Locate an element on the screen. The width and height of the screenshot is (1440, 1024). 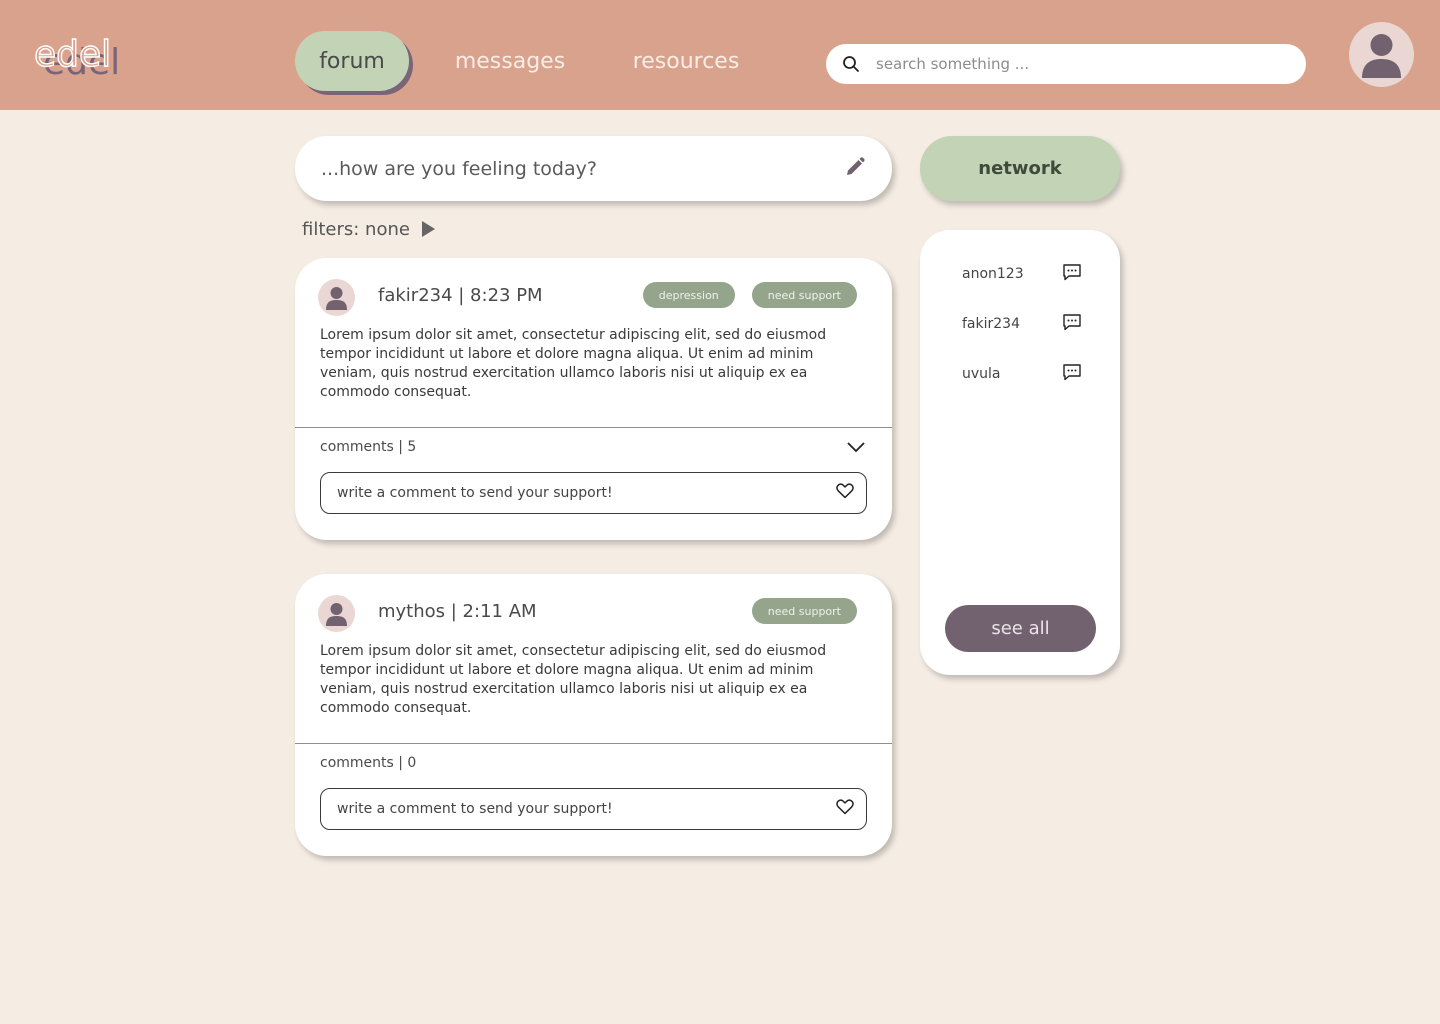
network-button: network is located at coordinates (1020, 168).